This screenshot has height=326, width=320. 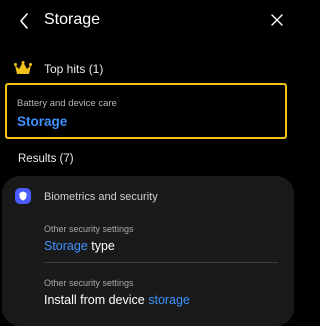 I want to click on result-title: Install from device storage, so click(x=159, y=300).